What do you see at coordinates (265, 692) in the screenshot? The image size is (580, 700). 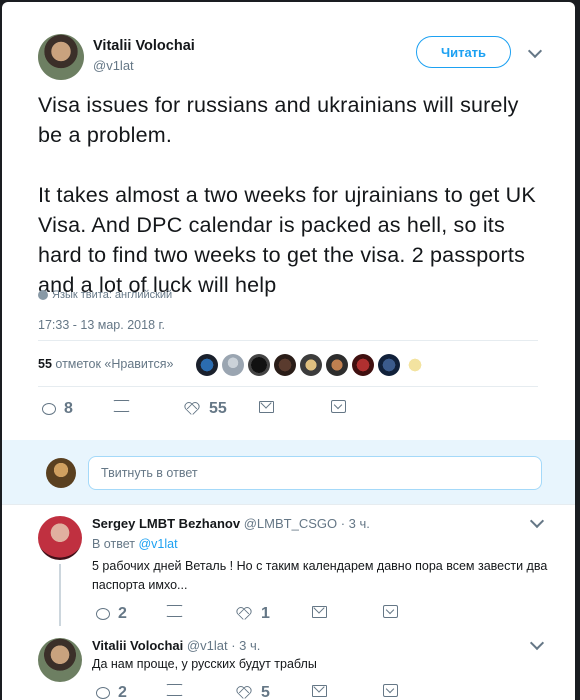 I see `like-count: 5` at bounding box center [265, 692].